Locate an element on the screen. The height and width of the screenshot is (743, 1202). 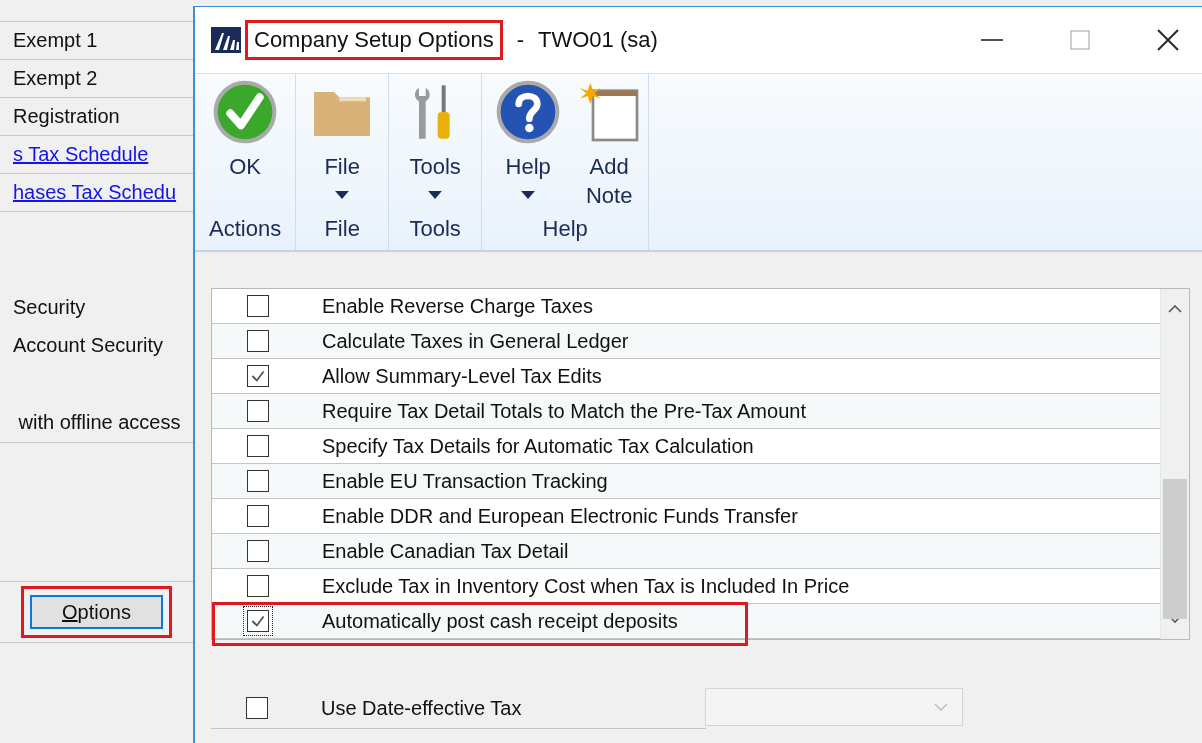
ribbon-button: OK is located at coordinates (245, 142).